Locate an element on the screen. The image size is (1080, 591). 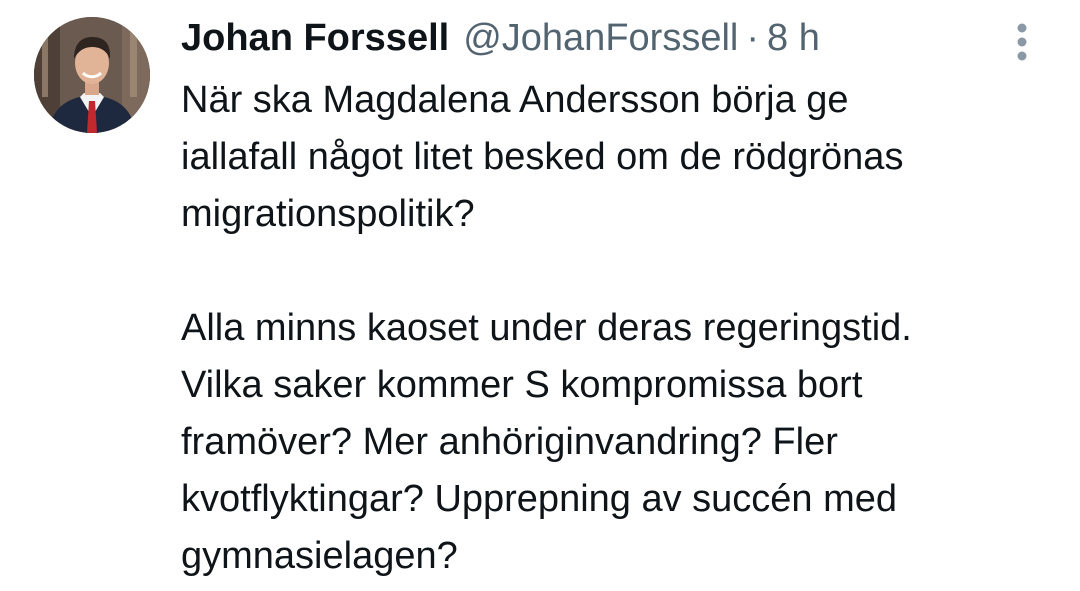
author-display-name: Johan Forssell is located at coordinates (315, 38).